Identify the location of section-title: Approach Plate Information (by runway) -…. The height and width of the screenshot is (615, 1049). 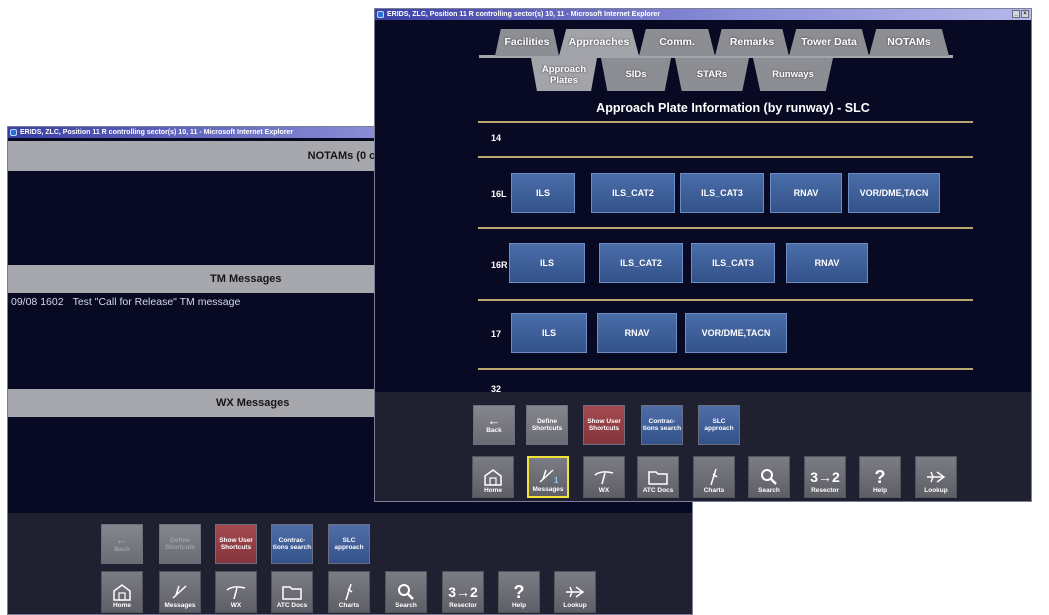
(733, 108).